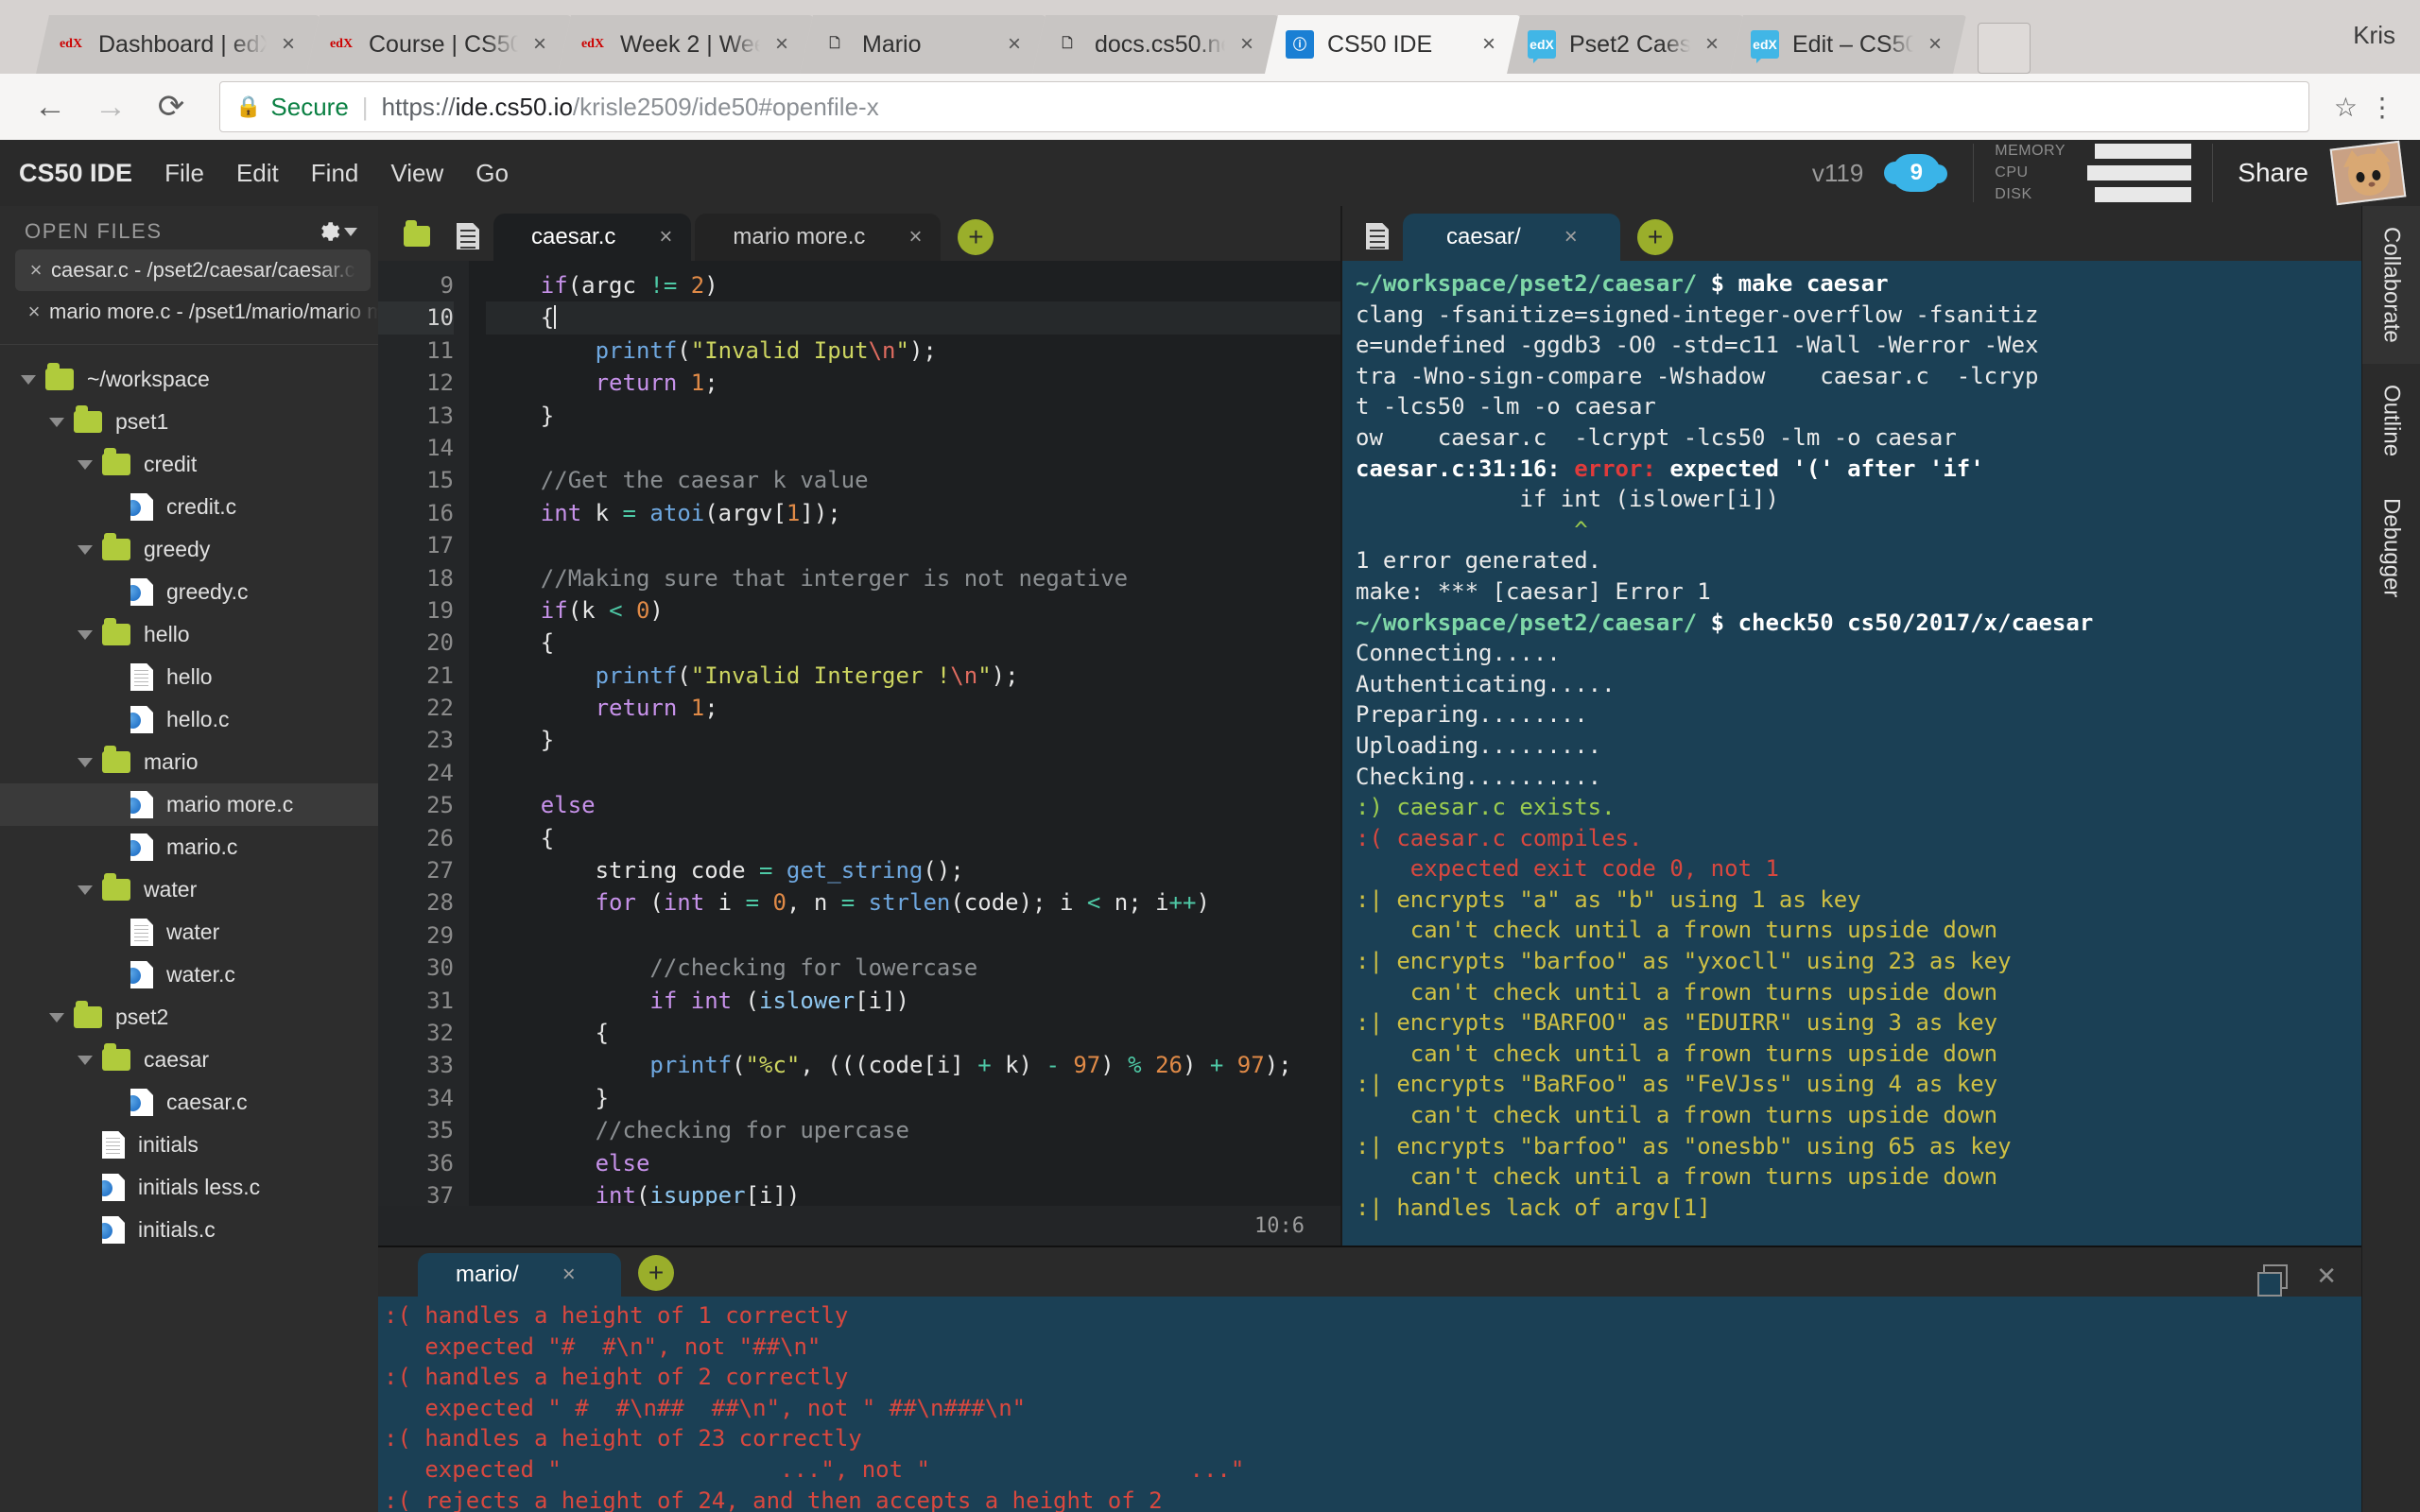  What do you see at coordinates (467, 236) in the screenshot?
I see `file-list-icon` at bounding box center [467, 236].